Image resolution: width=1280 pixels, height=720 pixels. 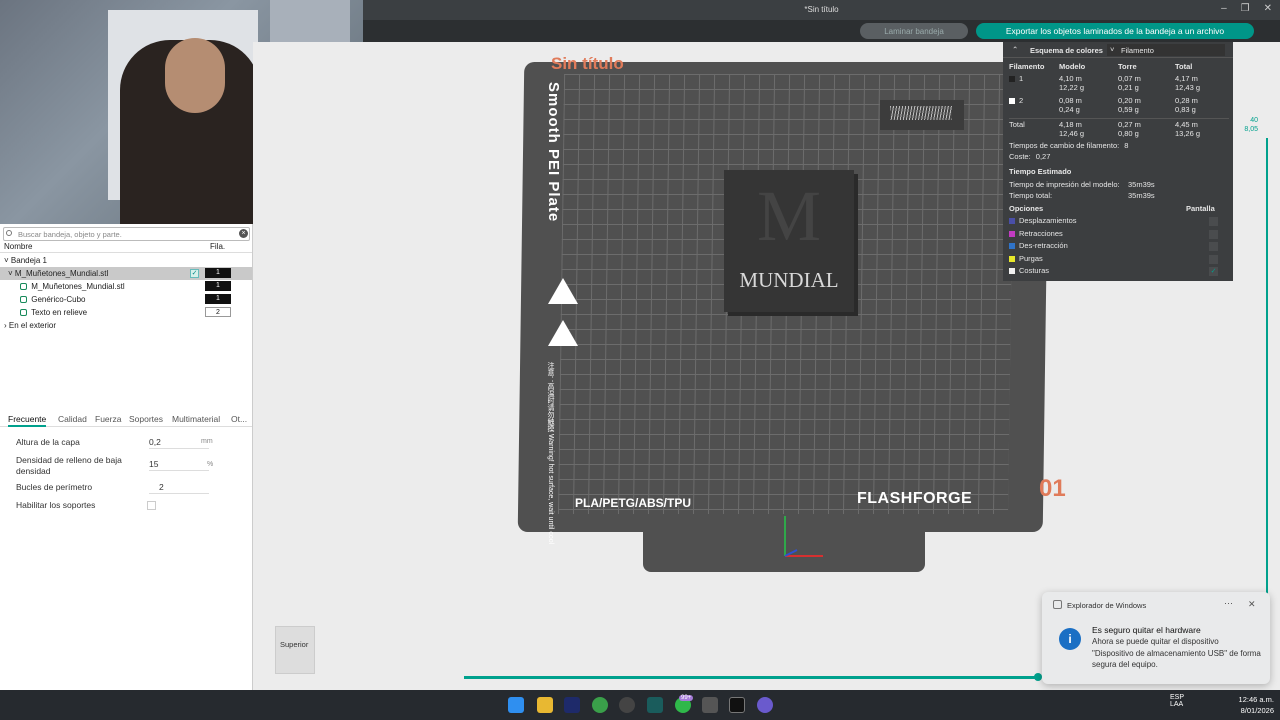 I want to click on notification-app: Explorador de Windows, so click(x=1107, y=605).